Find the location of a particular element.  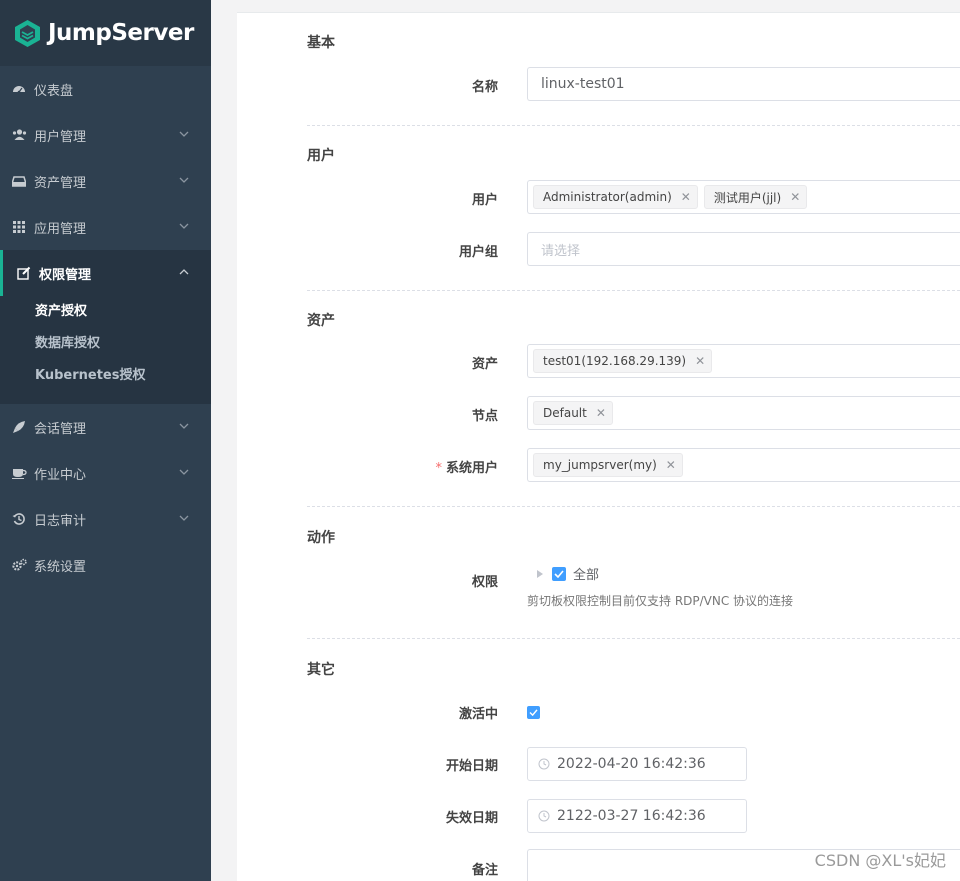

tag-label: 测试用户(jjl) is located at coordinates (747, 197).